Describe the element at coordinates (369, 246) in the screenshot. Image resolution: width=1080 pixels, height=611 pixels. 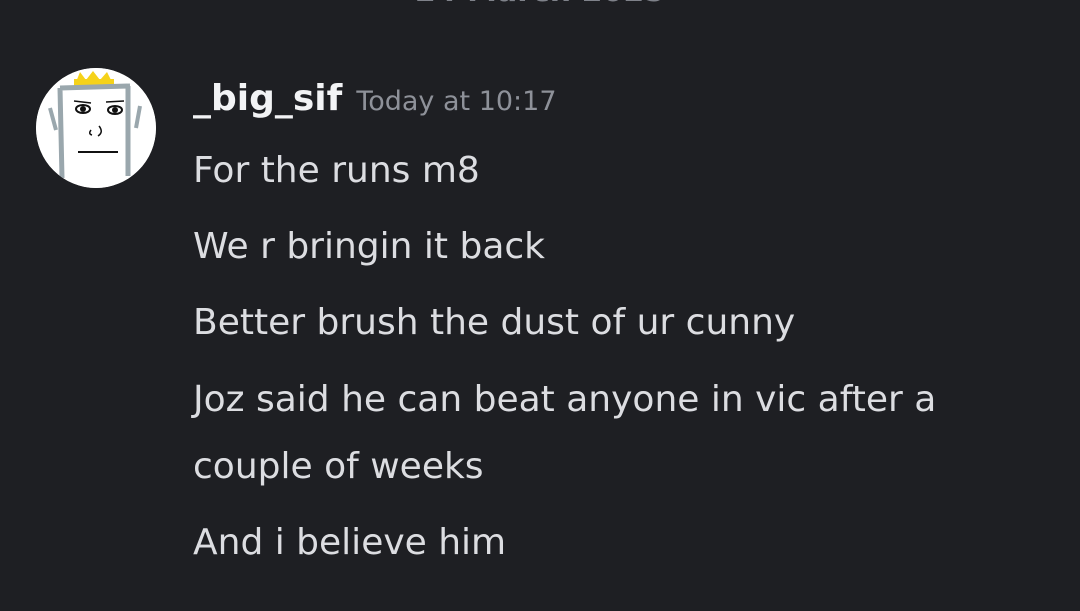
I see `message-text: We r bringin it back` at that location.